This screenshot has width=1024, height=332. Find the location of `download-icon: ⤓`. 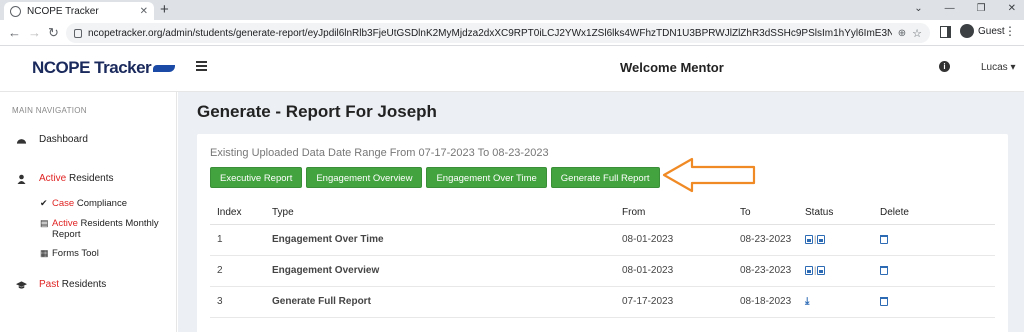

download-icon: ⤓ is located at coordinates (807, 301).